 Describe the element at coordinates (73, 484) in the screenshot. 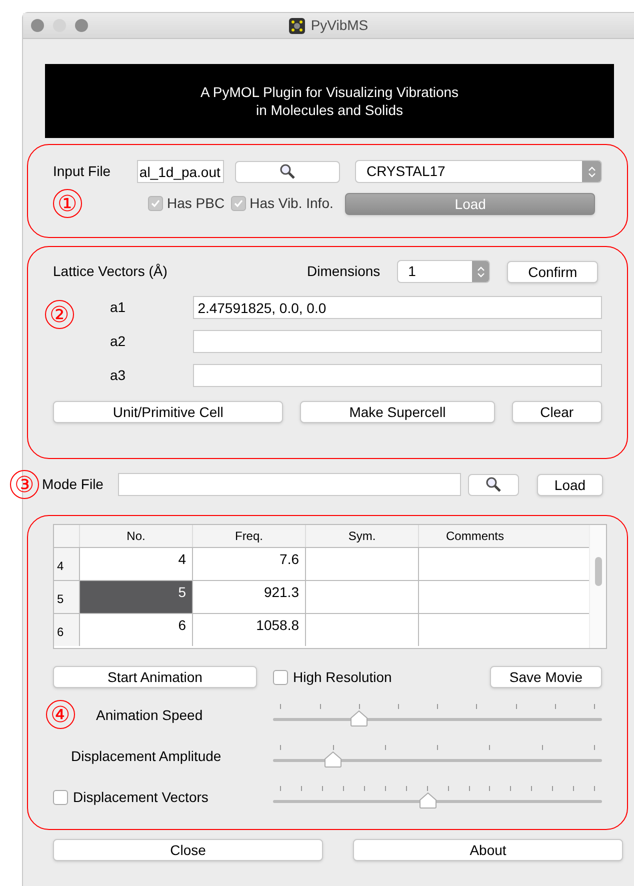

I see `mode-file-label: Mode File` at that location.